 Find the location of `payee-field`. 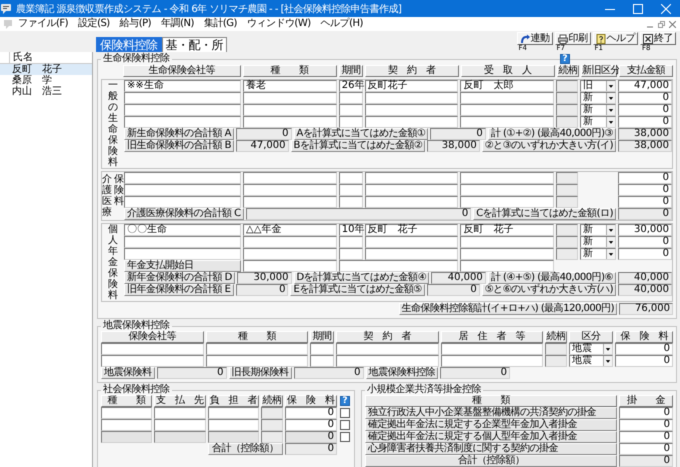

payee-field is located at coordinates (180, 413).